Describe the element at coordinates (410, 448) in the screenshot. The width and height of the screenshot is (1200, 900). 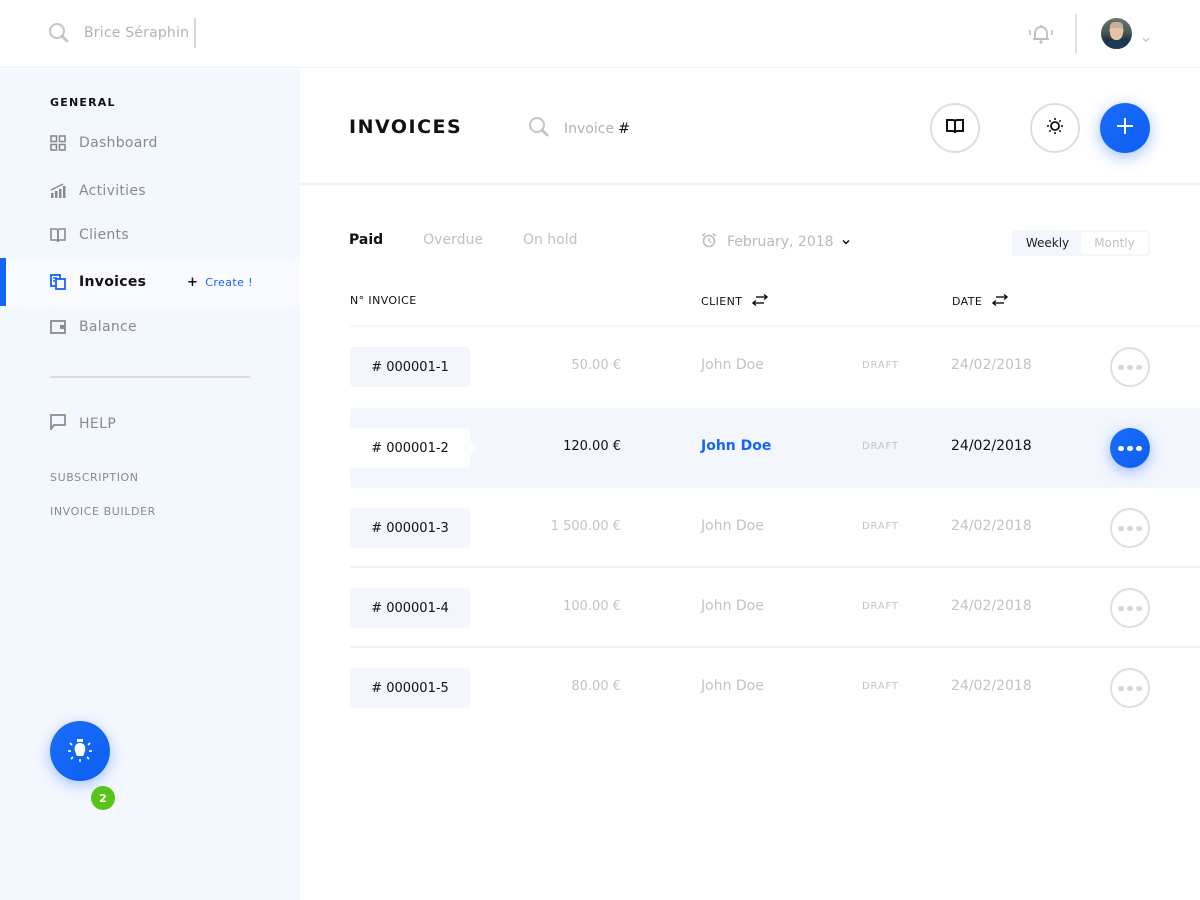
I see `invoice-number: # 000001-2` at that location.